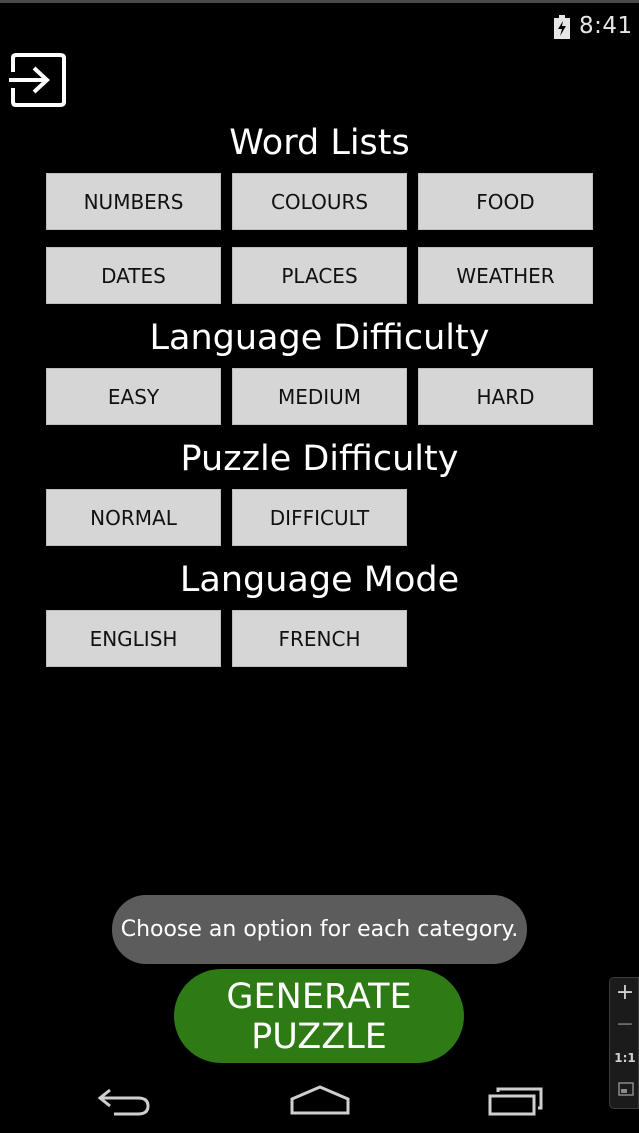  What do you see at coordinates (505, 275) in the screenshot?
I see `weather-button: WEATHER` at bounding box center [505, 275].